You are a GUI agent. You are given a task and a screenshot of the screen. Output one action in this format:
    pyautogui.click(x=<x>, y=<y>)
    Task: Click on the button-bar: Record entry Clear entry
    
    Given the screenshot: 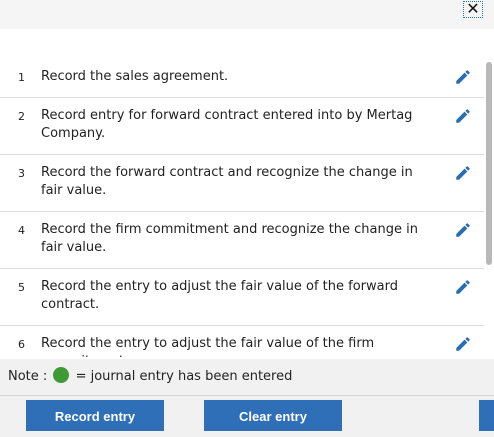 What is the action you would take?
    pyautogui.click(x=247, y=416)
    